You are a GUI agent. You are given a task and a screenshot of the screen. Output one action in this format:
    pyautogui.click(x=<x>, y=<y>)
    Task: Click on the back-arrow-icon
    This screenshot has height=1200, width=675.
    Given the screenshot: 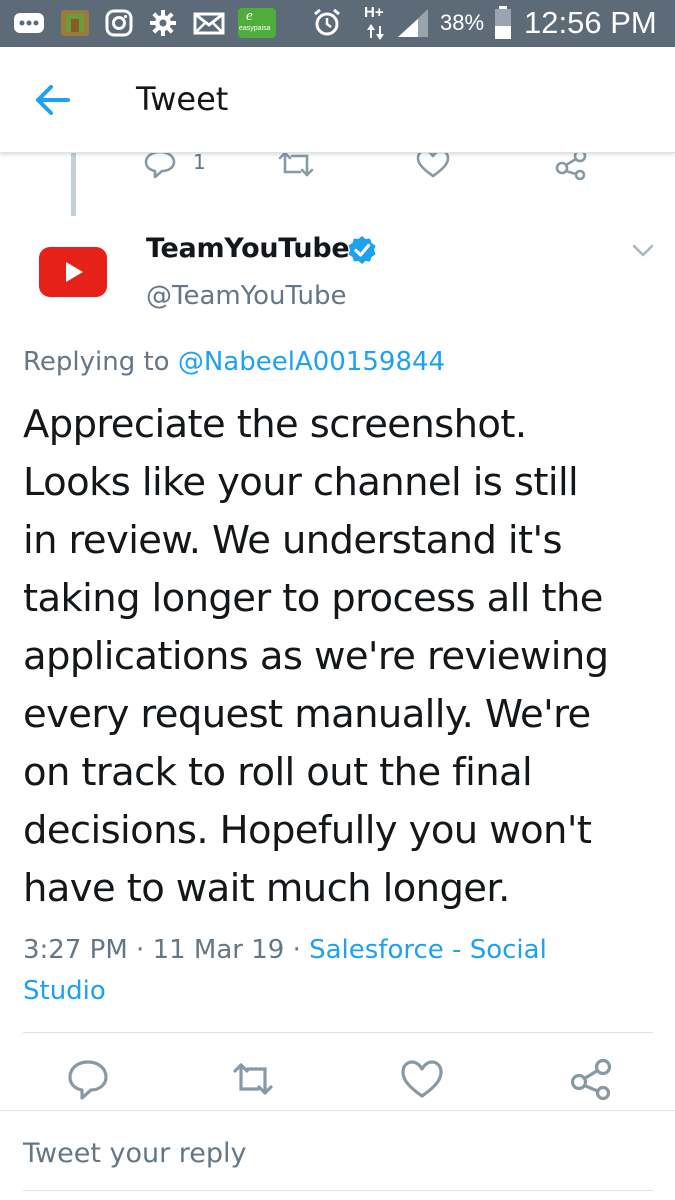 What is the action you would take?
    pyautogui.click(x=53, y=100)
    